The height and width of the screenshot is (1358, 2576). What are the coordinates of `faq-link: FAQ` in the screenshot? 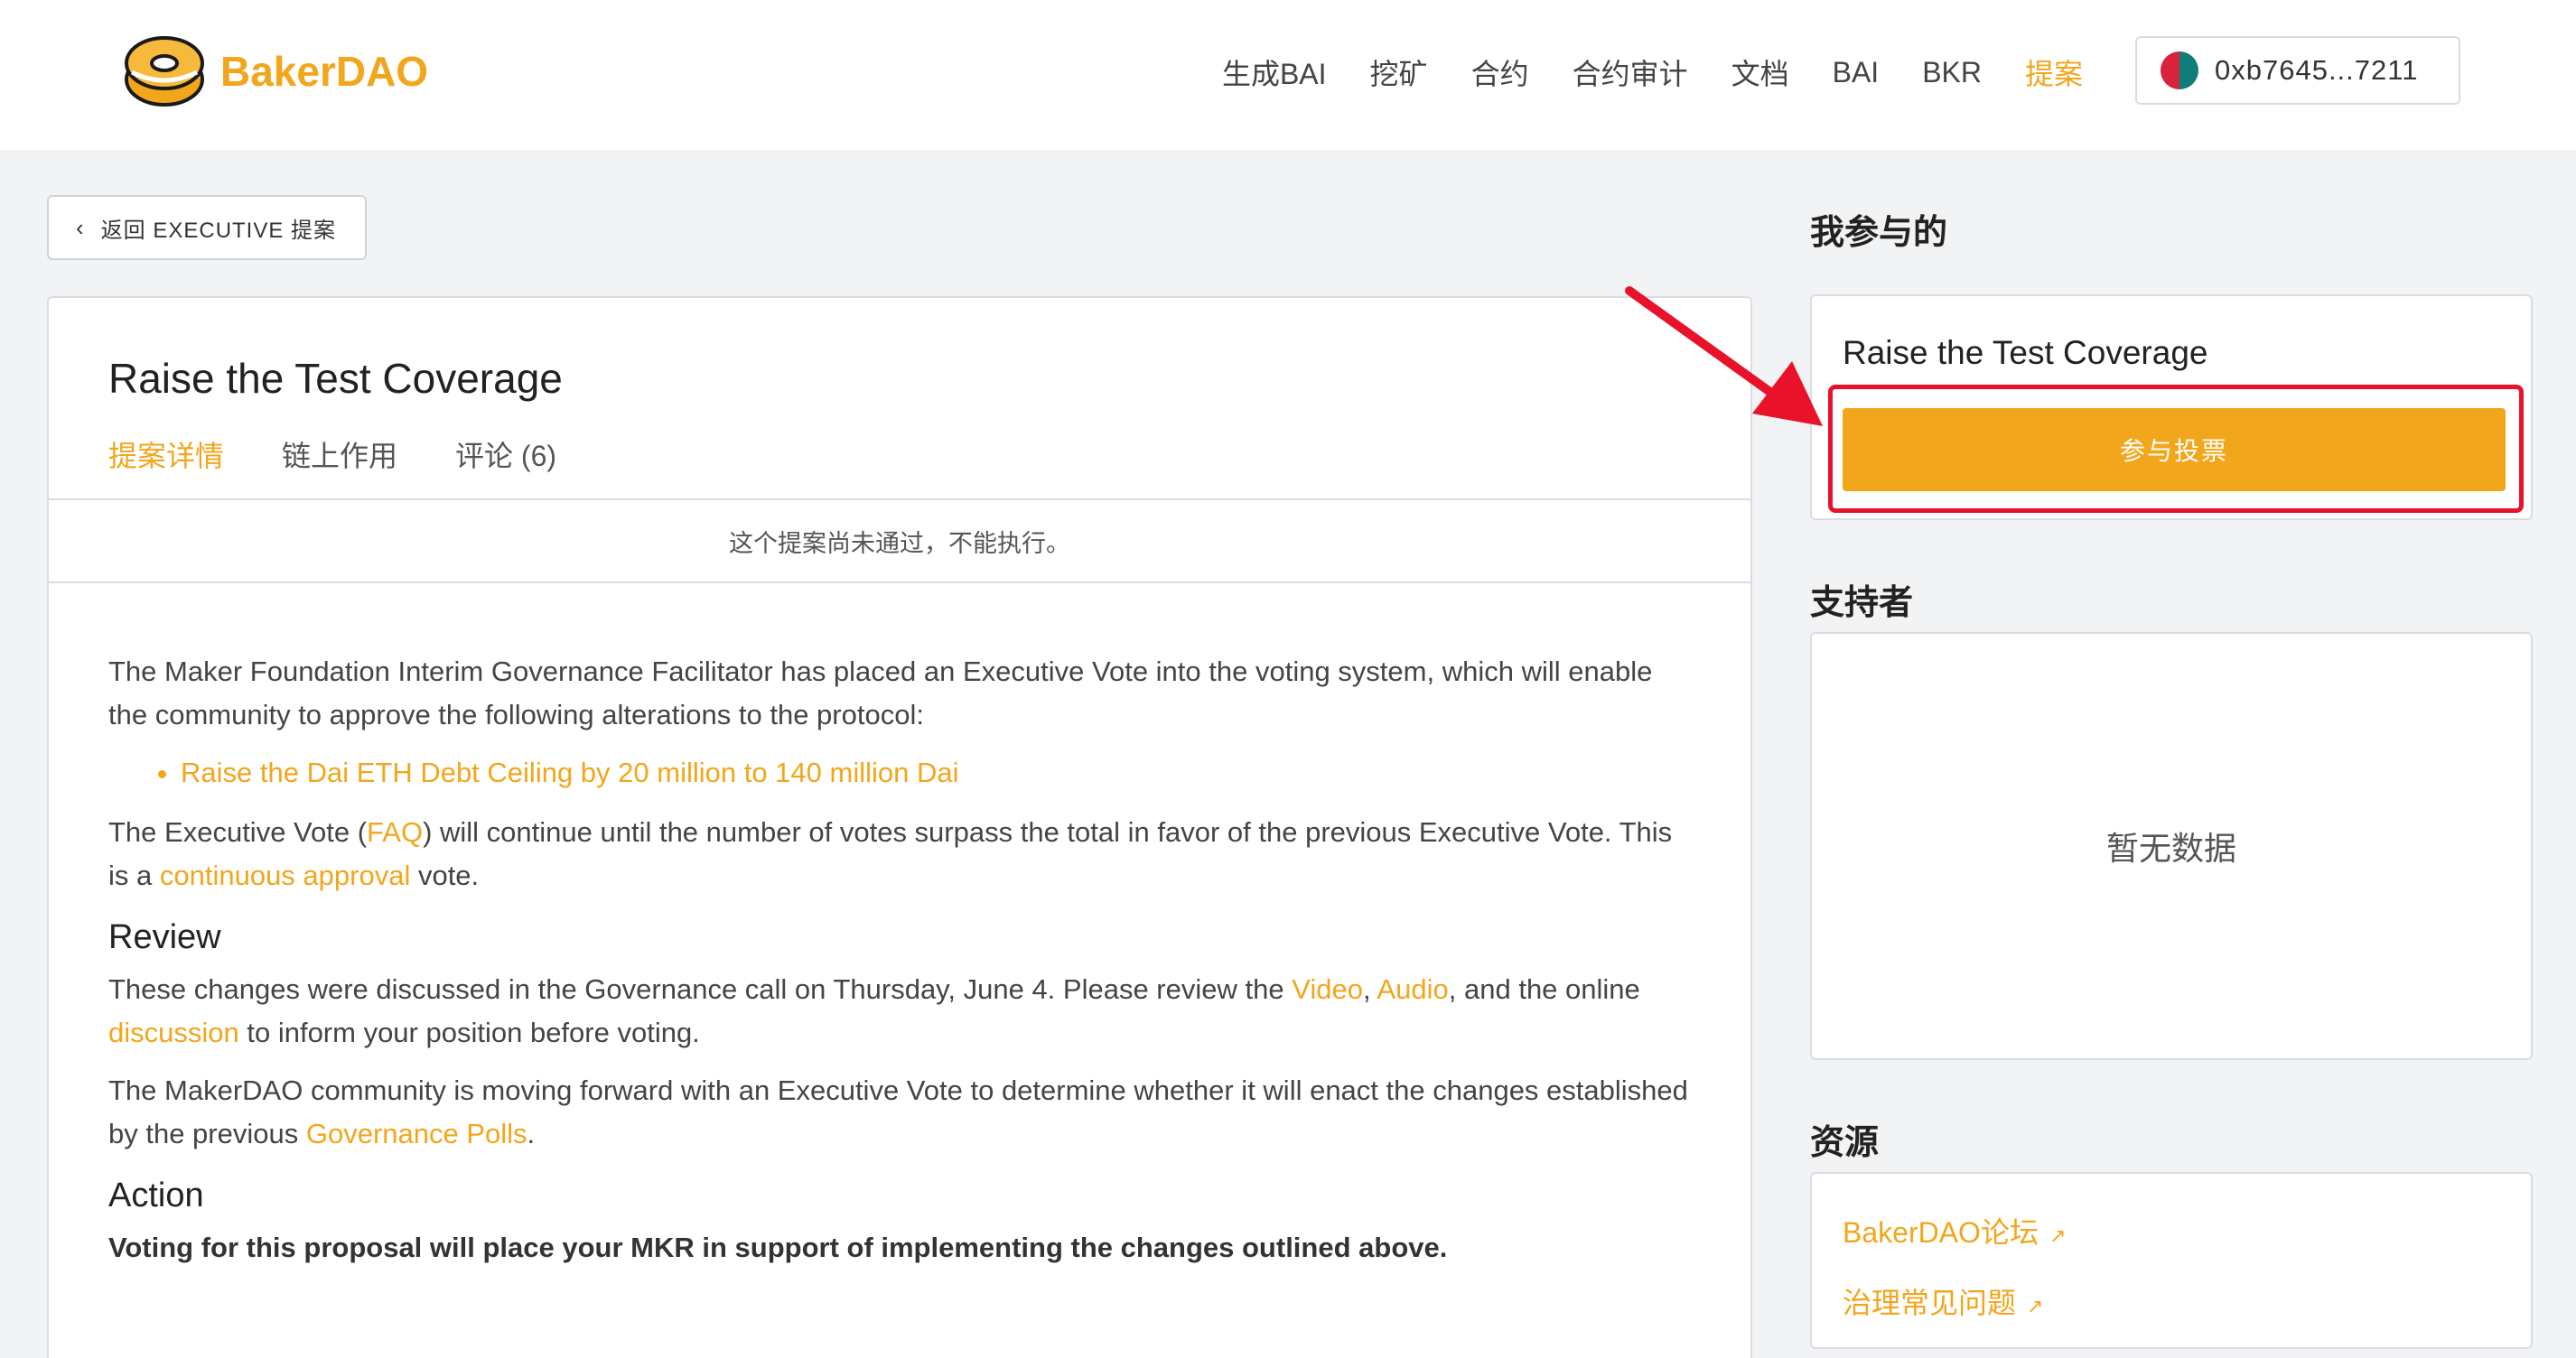 It's located at (395, 832).